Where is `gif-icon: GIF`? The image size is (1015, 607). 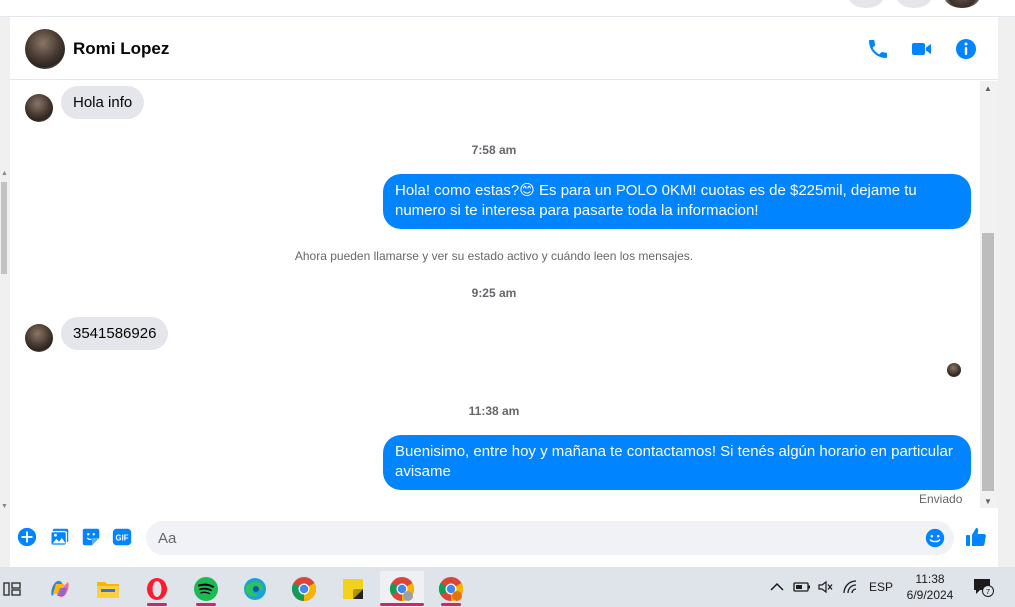 gif-icon: GIF is located at coordinates (122, 537).